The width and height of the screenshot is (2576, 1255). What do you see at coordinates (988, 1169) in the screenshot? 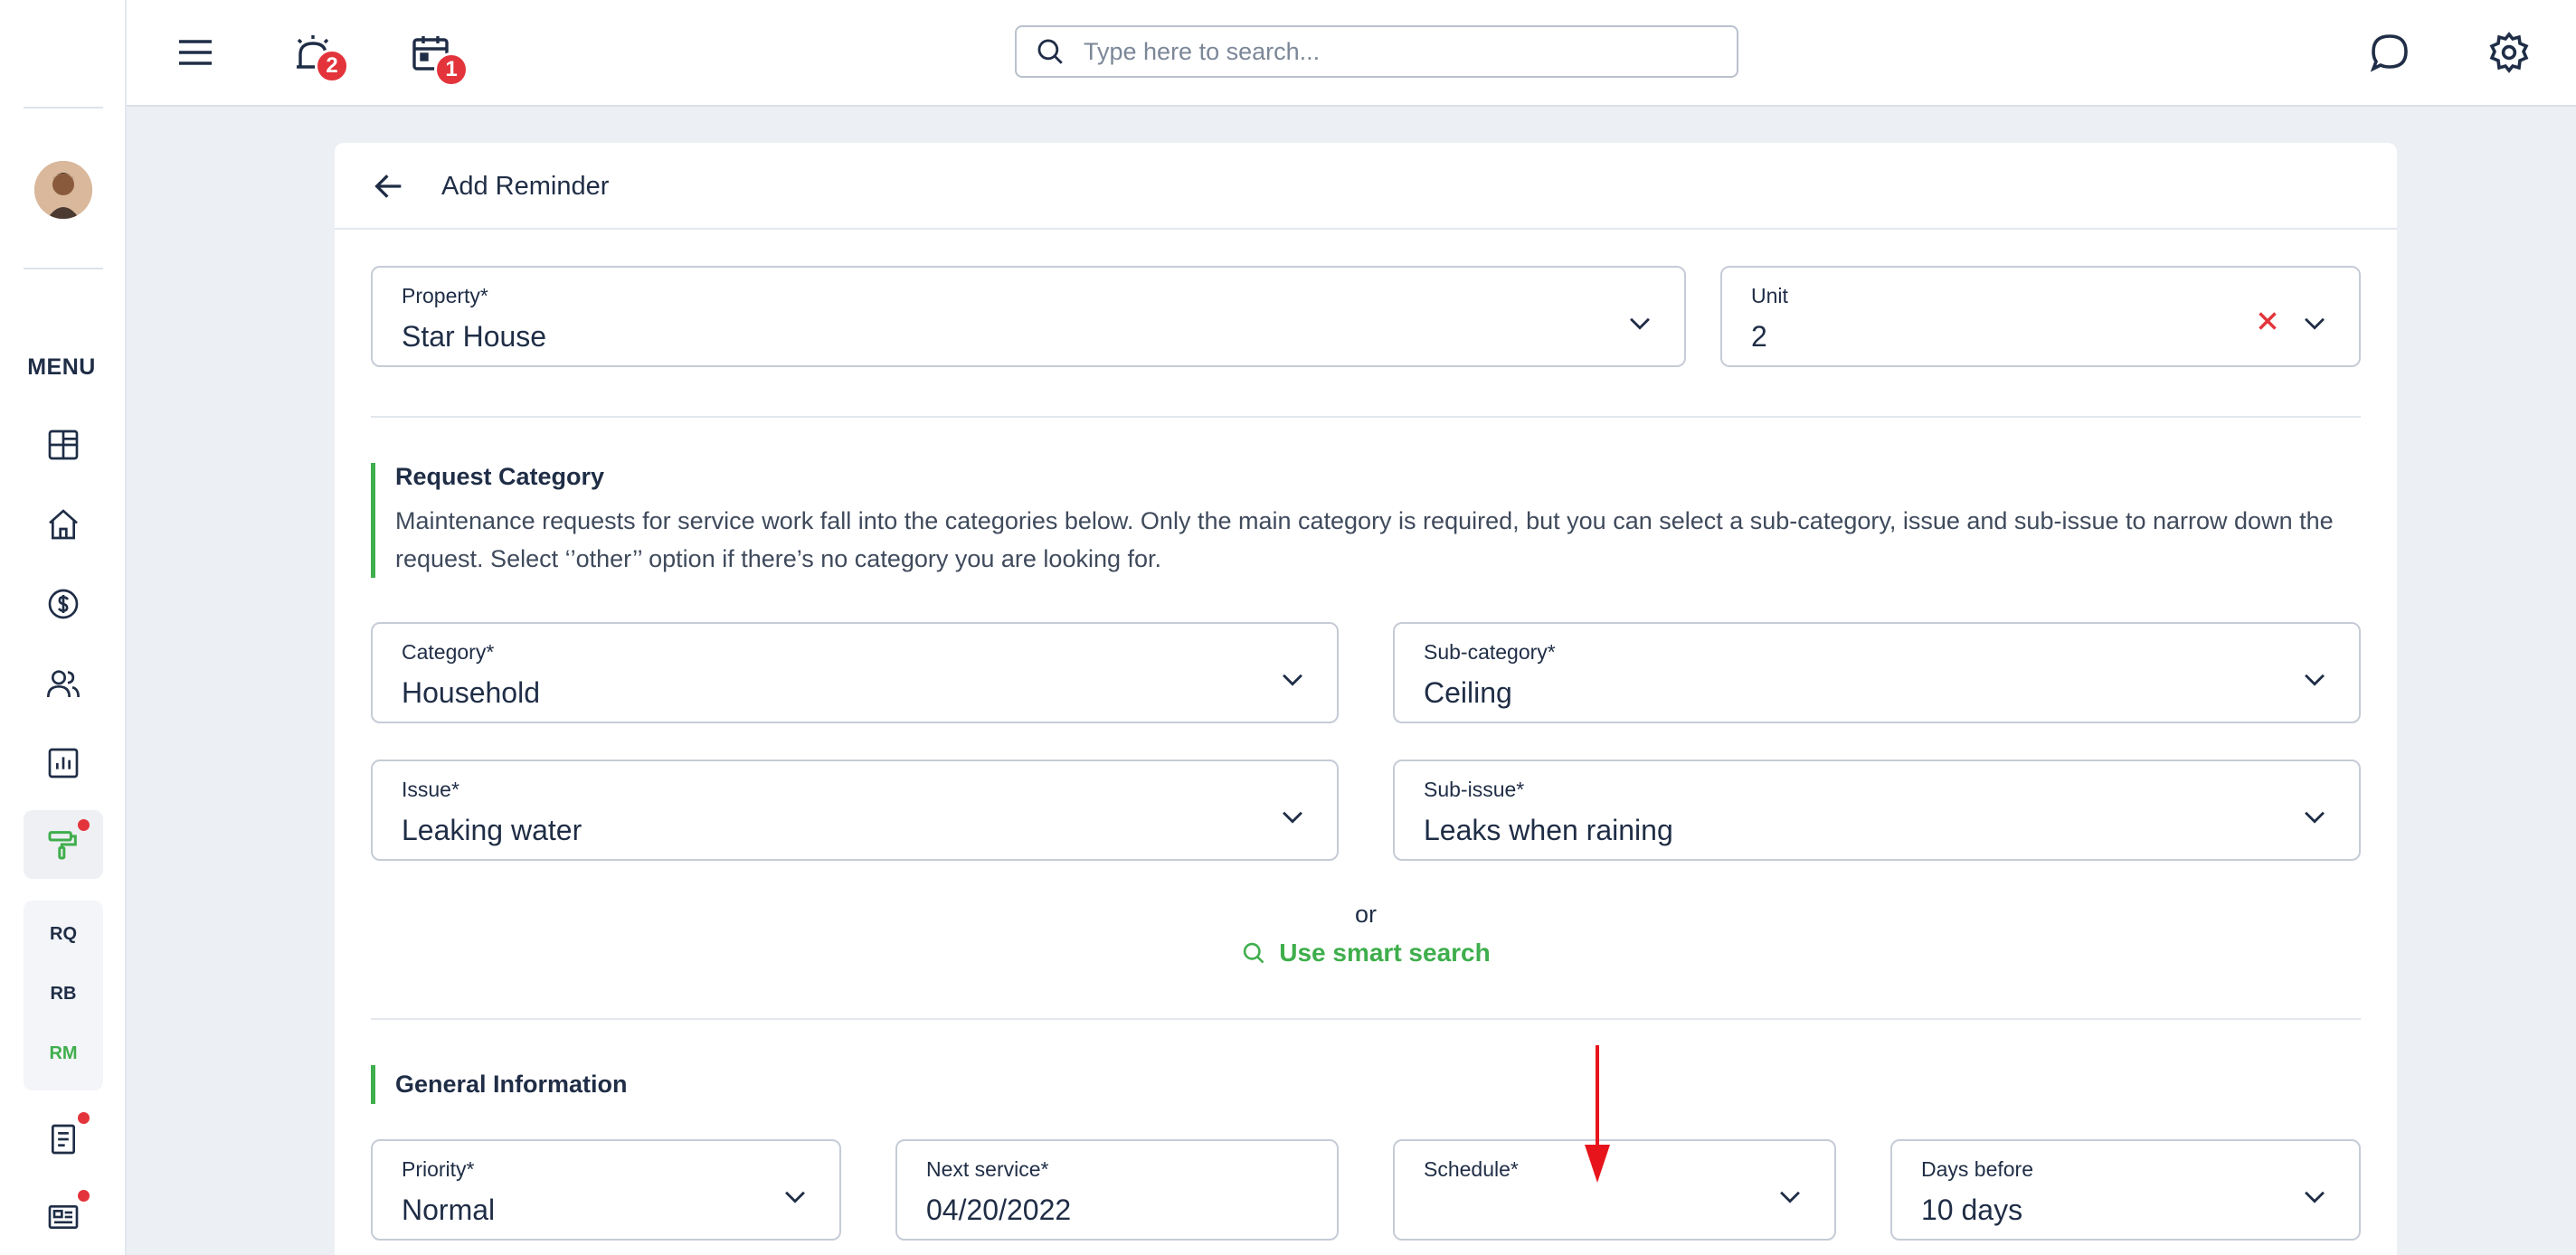
I see `next-service-label: Next service*` at bounding box center [988, 1169].